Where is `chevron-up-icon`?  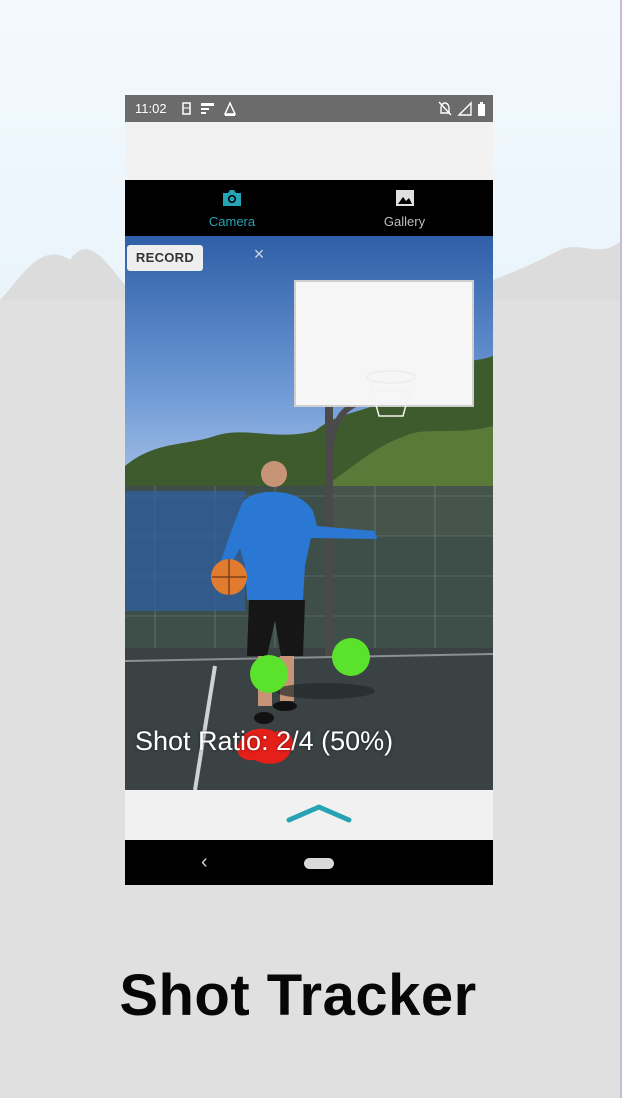 chevron-up-icon is located at coordinates (319, 813).